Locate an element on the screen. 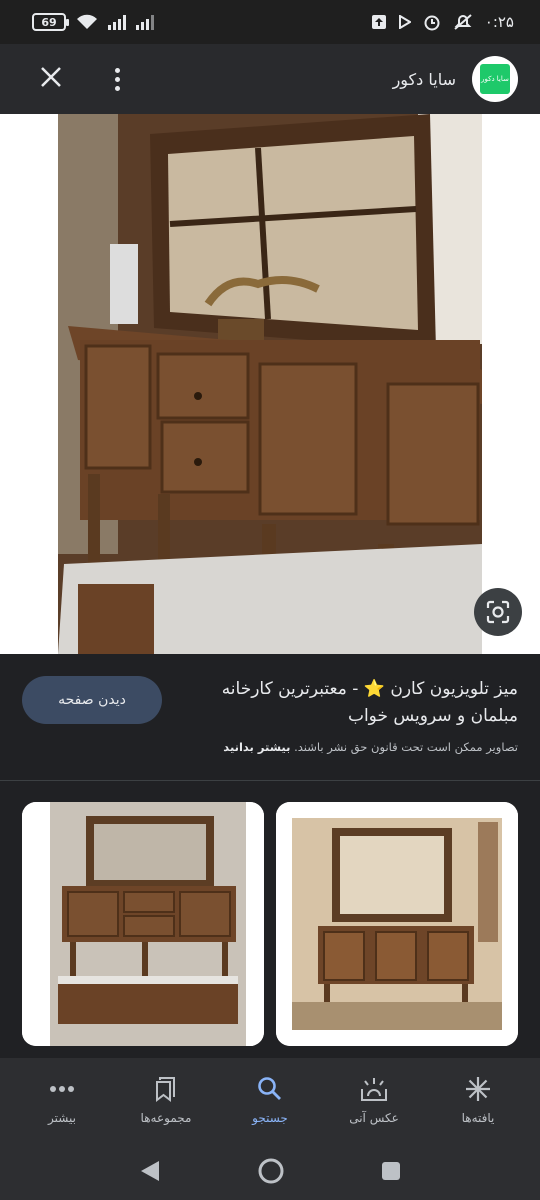 The image size is (540, 1200). nav-more-label: بیشتر is located at coordinates (62, 1118).